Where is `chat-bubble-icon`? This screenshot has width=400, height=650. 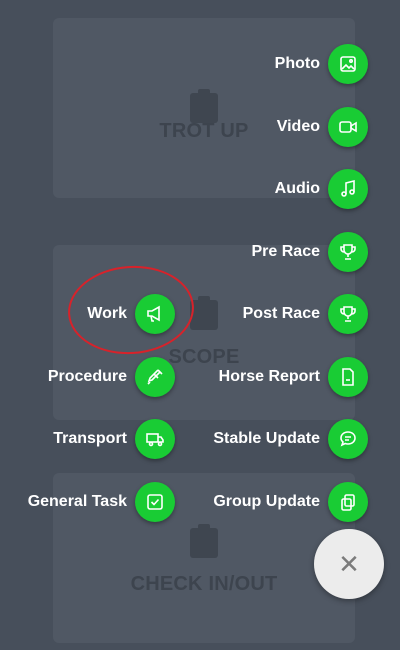
chat-bubble-icon is located at coordinates (348, 439).